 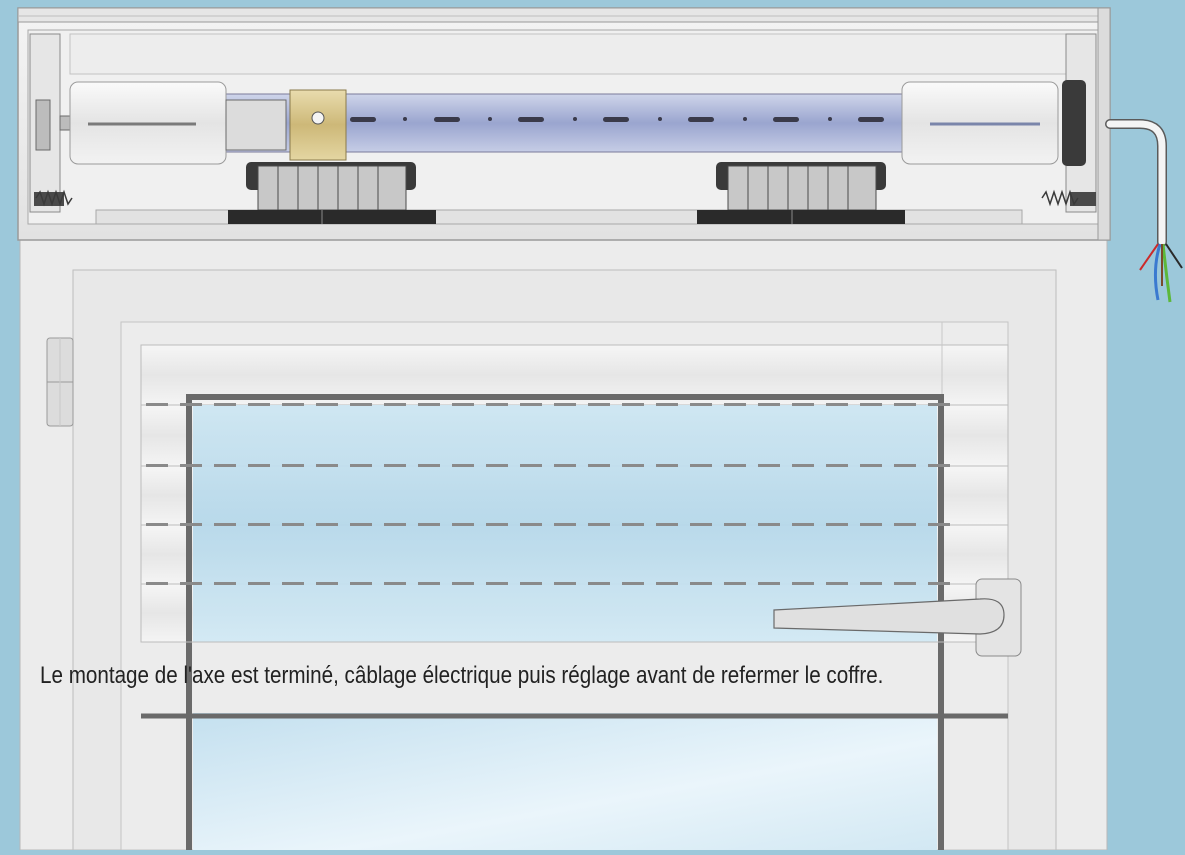 What do you see at coordinates (559, 123) in the screenshot?
I see `roller-tube` at bounding box center [559, 123].